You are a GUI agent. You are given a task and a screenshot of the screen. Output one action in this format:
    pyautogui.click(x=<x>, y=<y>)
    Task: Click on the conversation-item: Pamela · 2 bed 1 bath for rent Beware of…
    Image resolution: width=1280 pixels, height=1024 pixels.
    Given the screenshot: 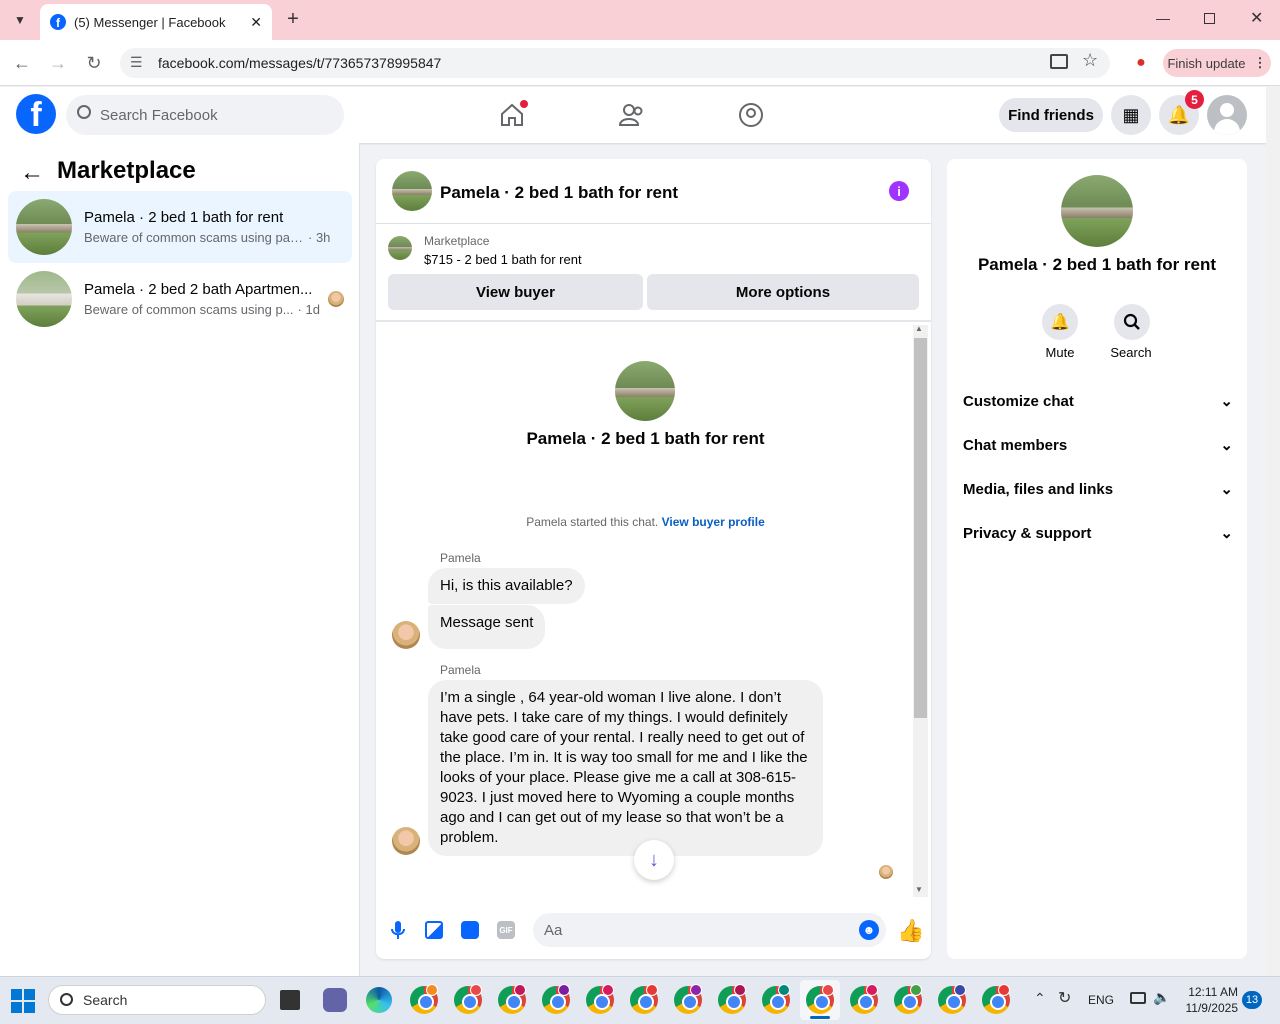 What is the action you would take?
    pyautogui.click(x=180, y=227)
    